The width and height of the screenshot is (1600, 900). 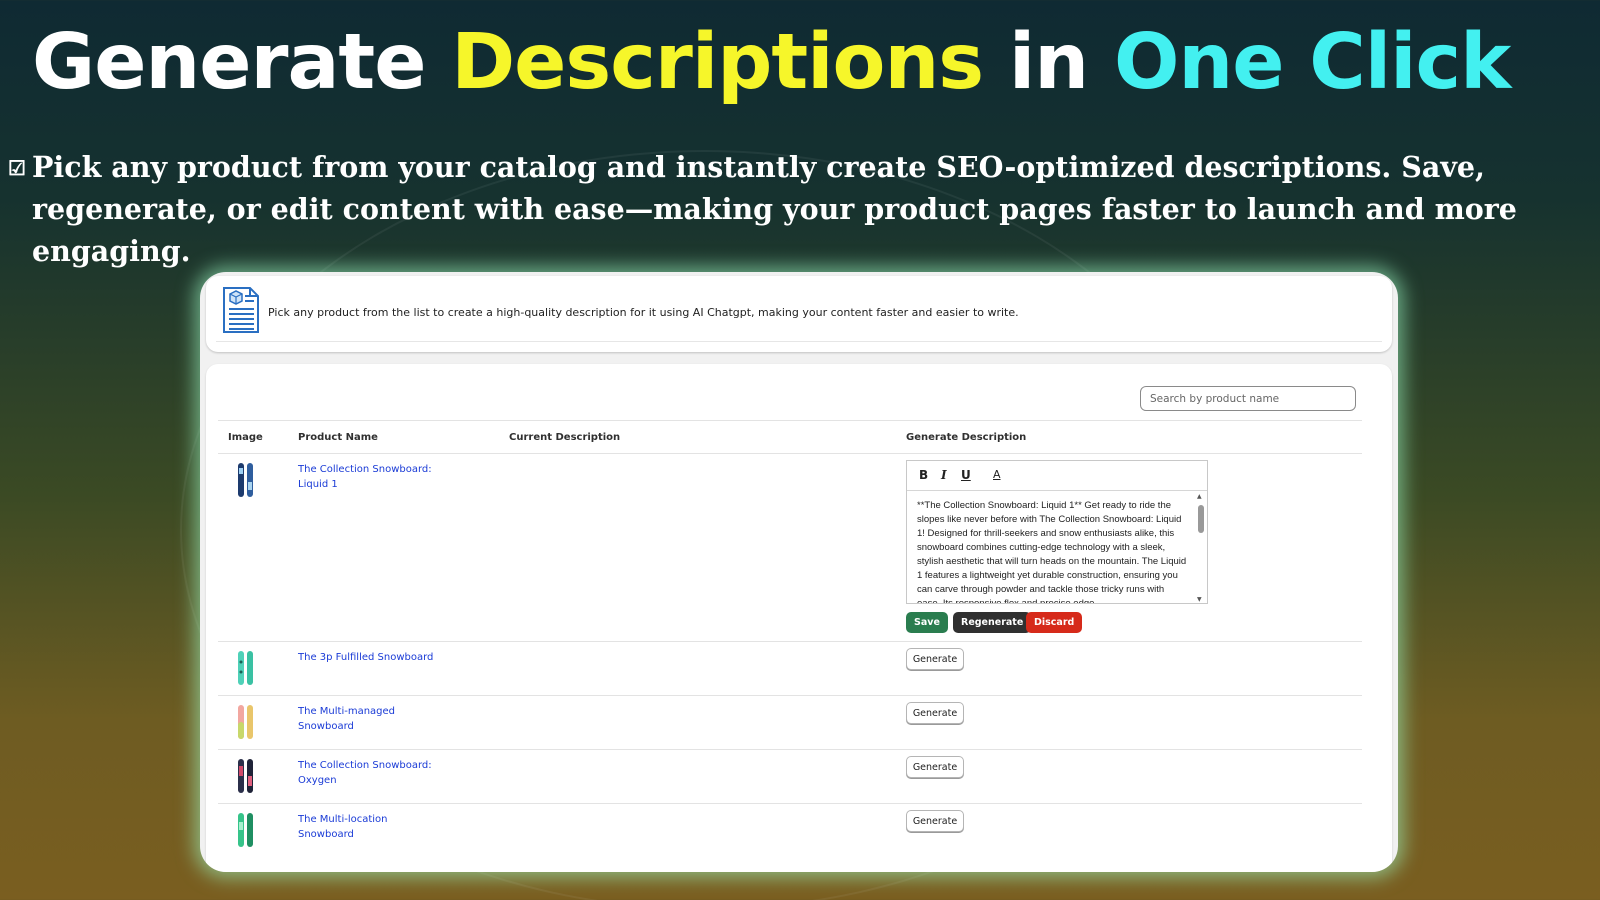 What do you see at coordinates (717, 62) in the screenshot?
I see `title-descriptions: Descriptions` at bounding box center [717, 62].